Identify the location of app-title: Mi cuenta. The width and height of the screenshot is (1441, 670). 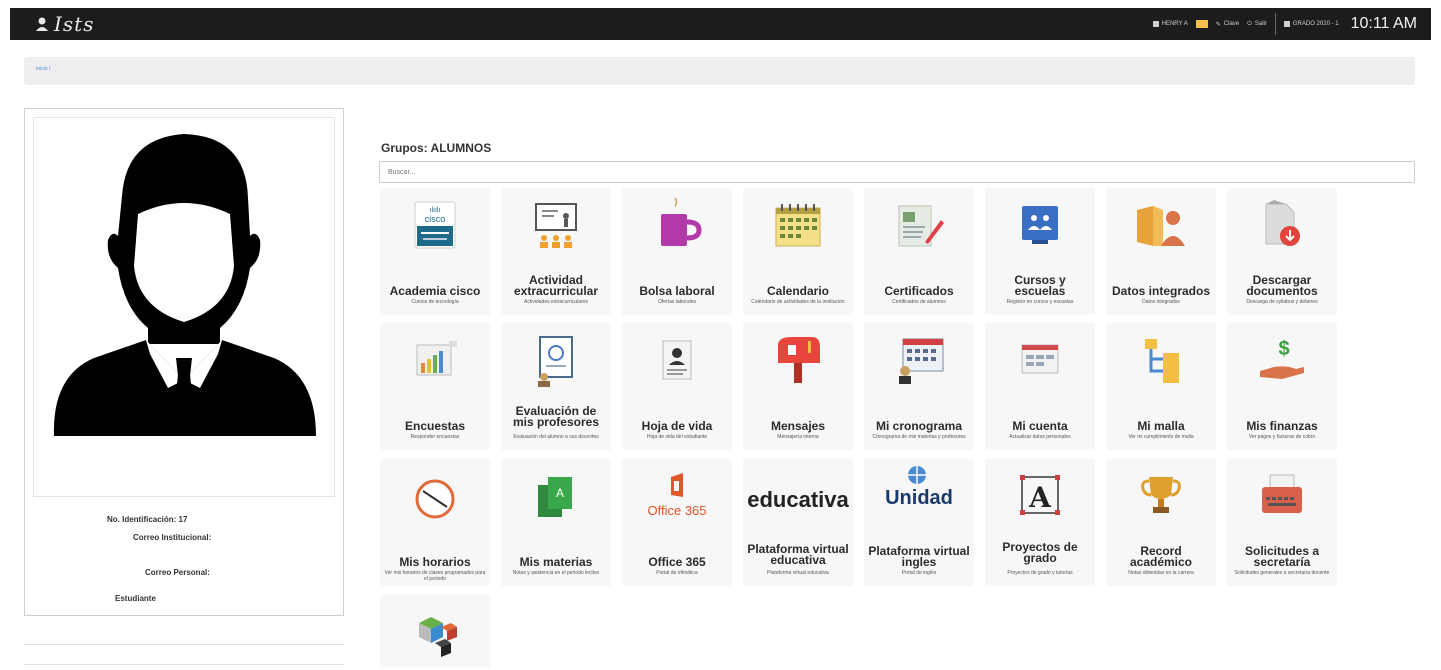
(1040, 426).